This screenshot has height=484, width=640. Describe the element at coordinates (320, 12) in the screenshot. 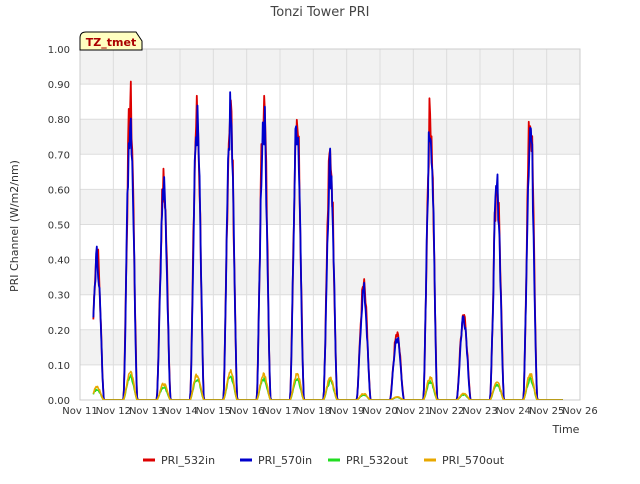

I see `chart-title: Tonzi Tower PRI` at that location.